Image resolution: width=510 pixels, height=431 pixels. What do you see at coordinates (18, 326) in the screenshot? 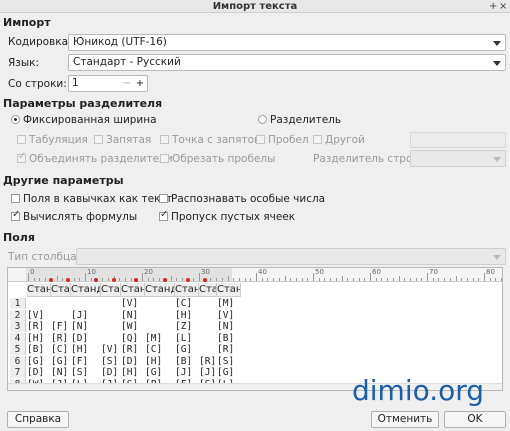
I see `row-number: 3` at bounding box center [18, 326].